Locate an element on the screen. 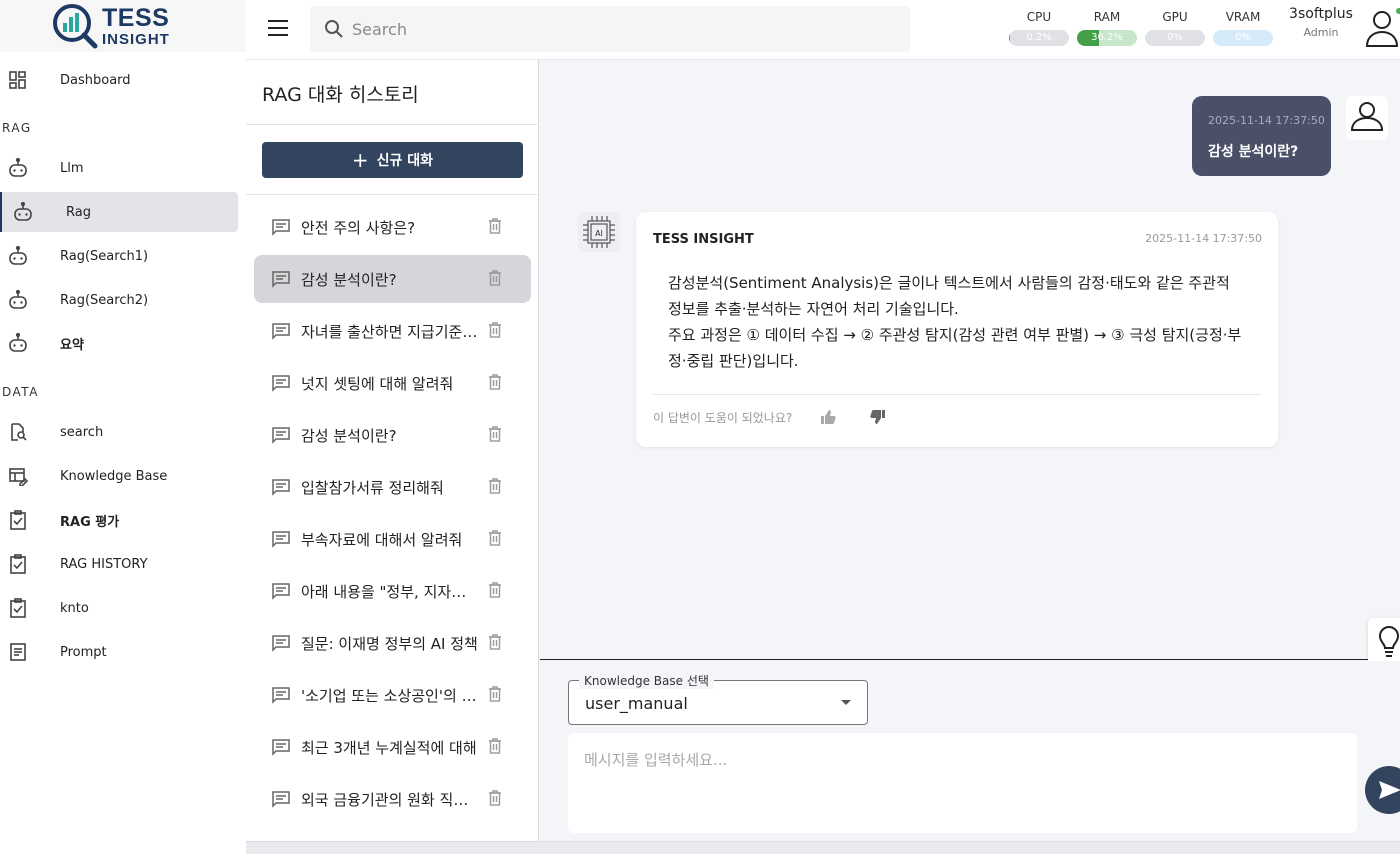  metric-name: VRAM is located at coordinates (1243, 17).